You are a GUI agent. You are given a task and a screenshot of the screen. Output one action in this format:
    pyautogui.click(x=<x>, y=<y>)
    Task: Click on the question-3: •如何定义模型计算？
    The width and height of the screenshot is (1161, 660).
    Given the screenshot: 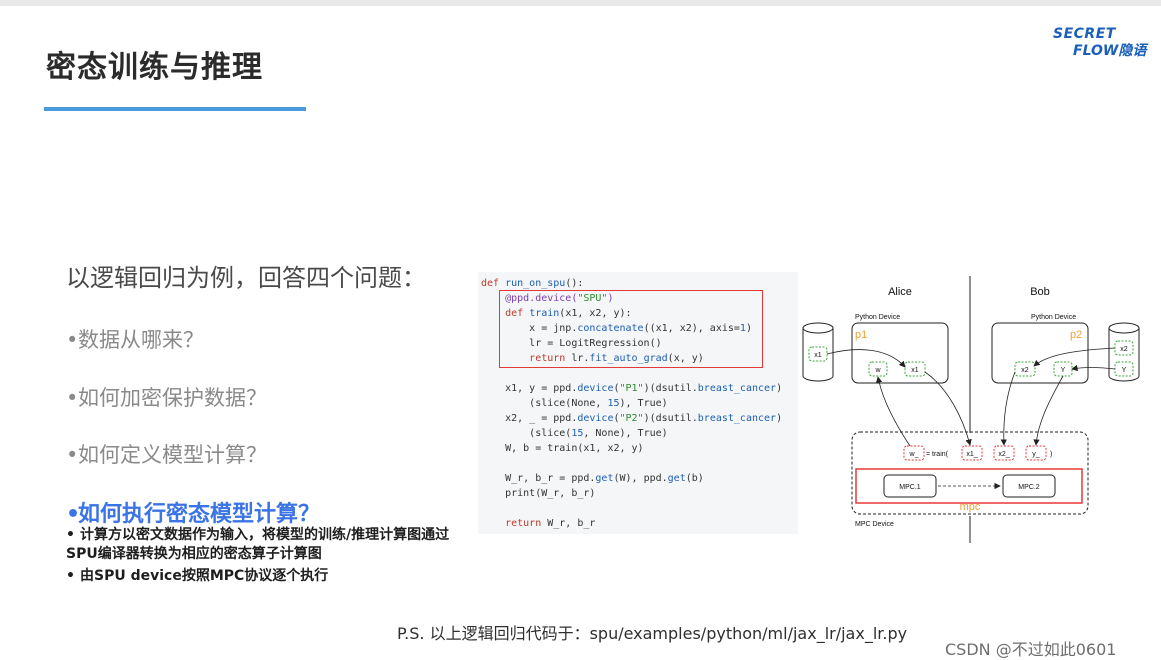 What is the action you would take?
    pyautogui.click(x=166, y=455)
    